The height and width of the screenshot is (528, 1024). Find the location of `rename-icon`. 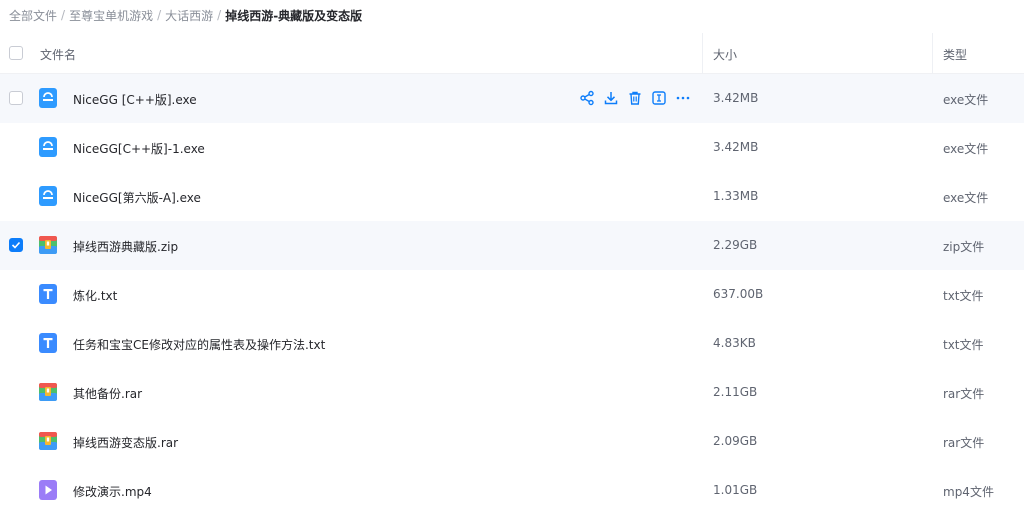

rename-icon is located at coordinates (659, 98).